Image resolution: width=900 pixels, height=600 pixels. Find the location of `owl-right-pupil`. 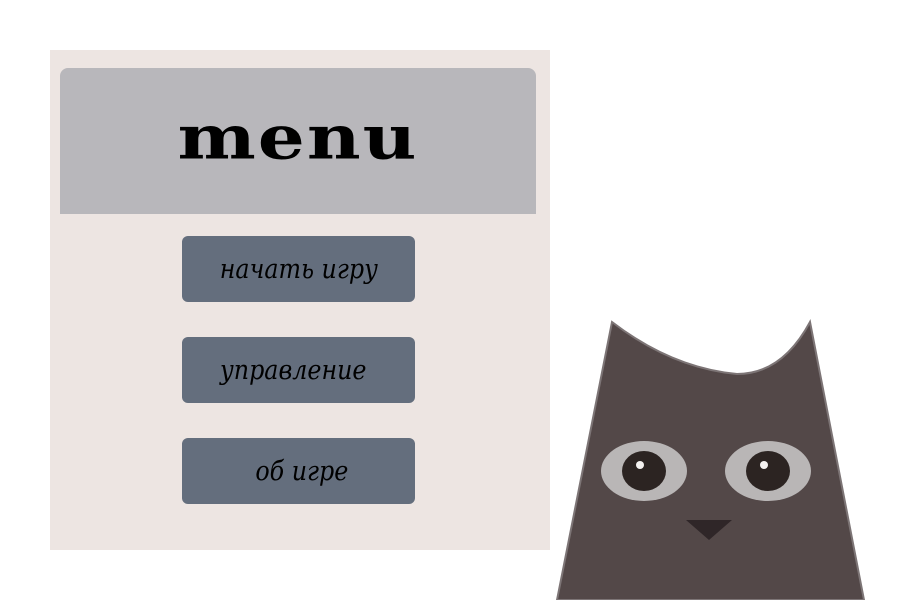

owl-right-pupil is located at coordinates (768, 471).